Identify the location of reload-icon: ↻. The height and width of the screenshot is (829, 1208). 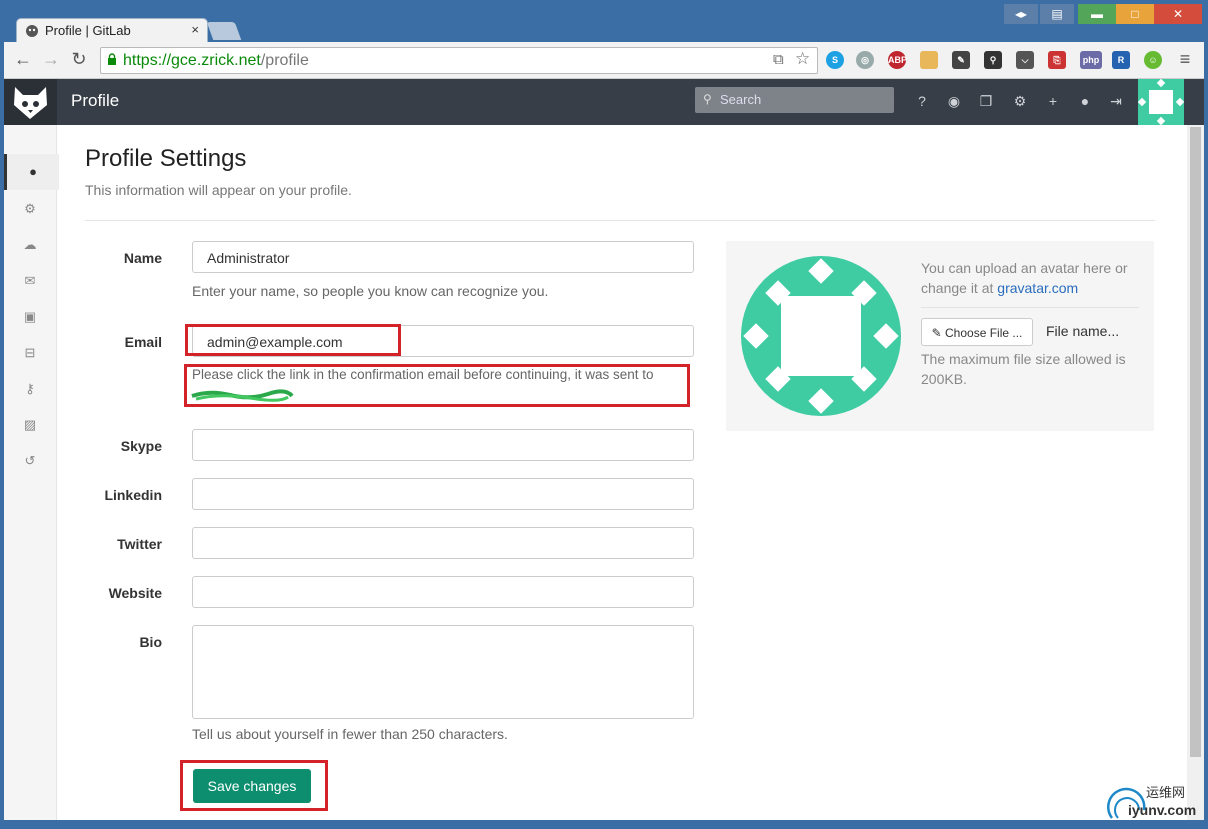
(79, 59).